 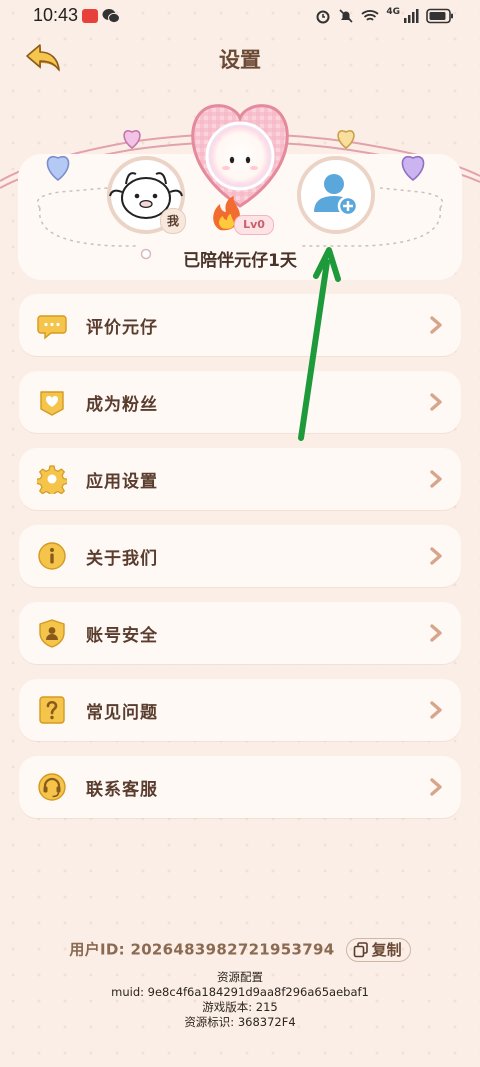 I want to click on muid-text: muid: 9e8c4f6a184291d9aa8f296a65aebaf1, so click(x=240, y=992).